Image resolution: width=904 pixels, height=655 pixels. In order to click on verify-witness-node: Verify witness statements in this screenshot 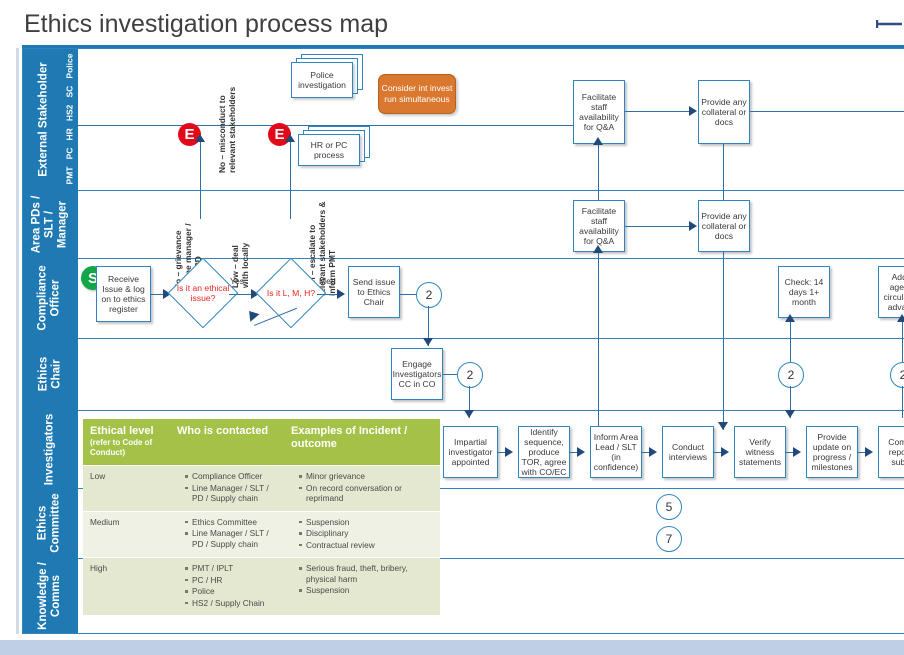, I will do `click(760, 452)`.